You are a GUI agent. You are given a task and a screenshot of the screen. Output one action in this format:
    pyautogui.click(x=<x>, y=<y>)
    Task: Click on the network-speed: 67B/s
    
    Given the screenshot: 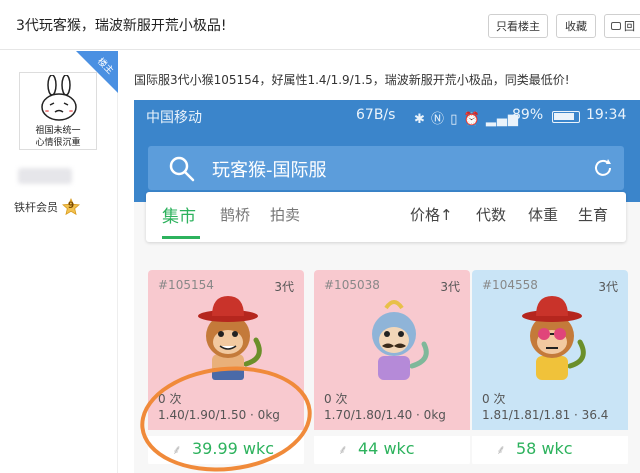 What is the action you would take?
    pyautogui.click(x=376, y=115)
    